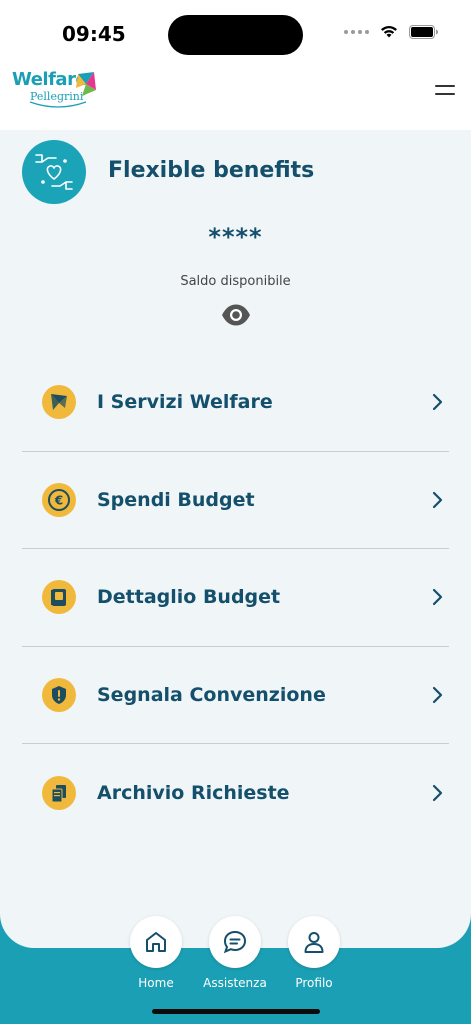  I want to click on status-icons, so click(391, 31).